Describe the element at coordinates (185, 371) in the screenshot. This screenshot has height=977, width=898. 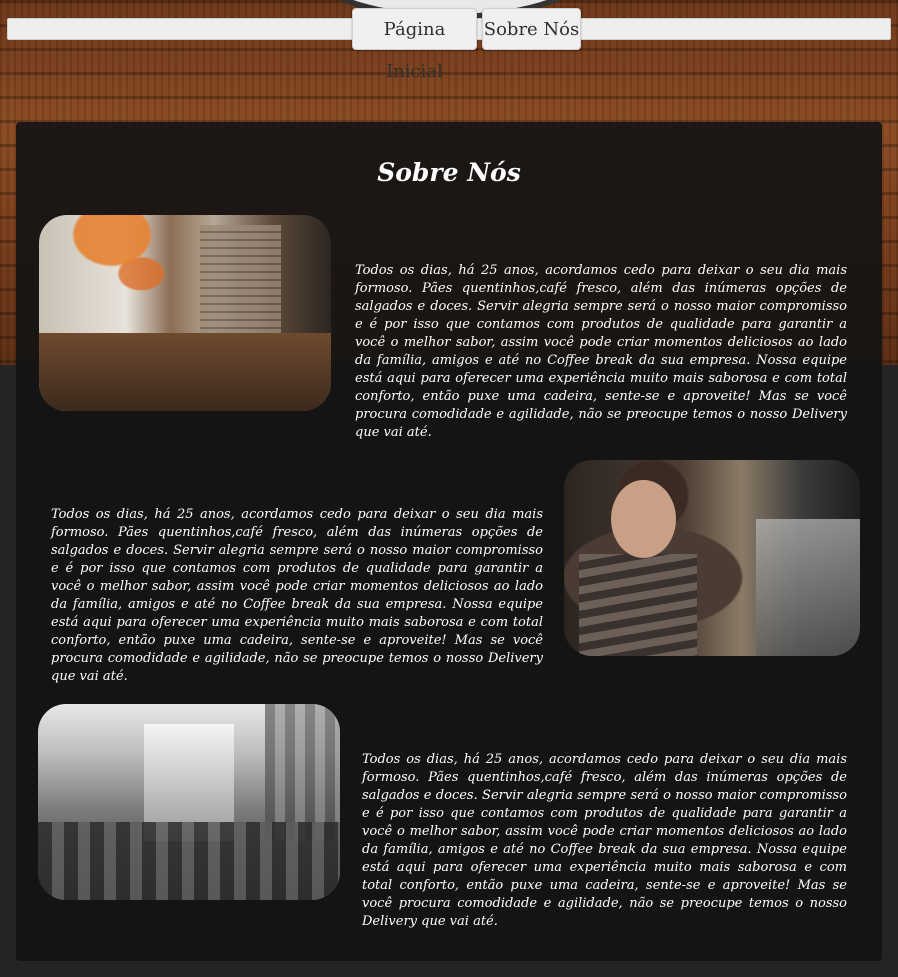
I see `floor` at that location.